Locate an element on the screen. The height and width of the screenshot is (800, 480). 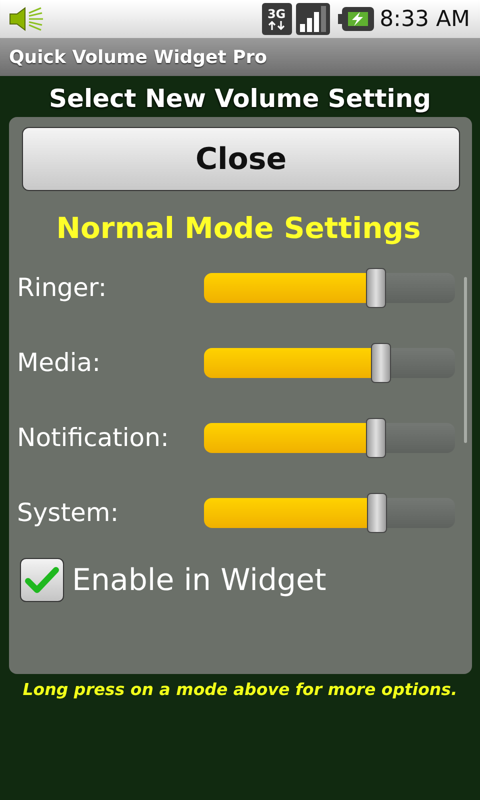
app-title: Quick Volume Widget Pro is located at coordinates (138, 57).